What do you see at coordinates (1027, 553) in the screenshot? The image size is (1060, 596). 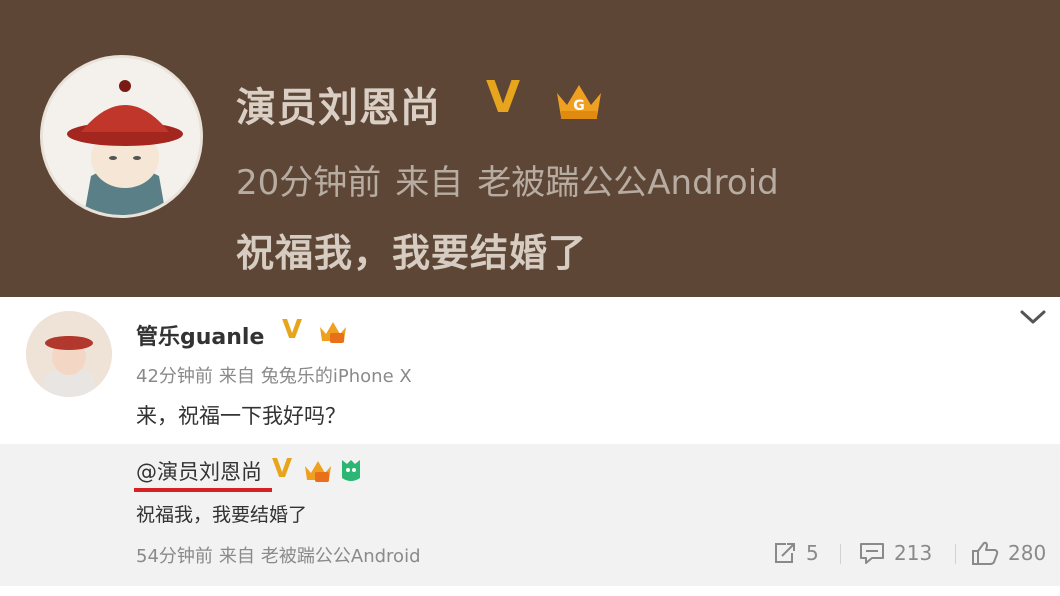 I see `like-count: 280` at bounding box center [1027, 553].